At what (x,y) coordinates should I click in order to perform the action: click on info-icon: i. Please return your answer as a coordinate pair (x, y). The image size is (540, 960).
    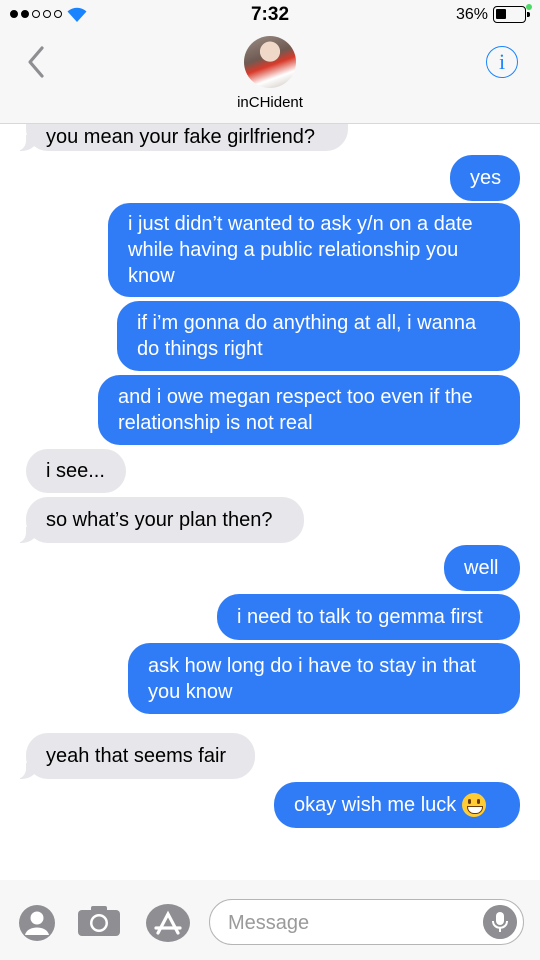
    Looking at the image, I should click on (502, 62).